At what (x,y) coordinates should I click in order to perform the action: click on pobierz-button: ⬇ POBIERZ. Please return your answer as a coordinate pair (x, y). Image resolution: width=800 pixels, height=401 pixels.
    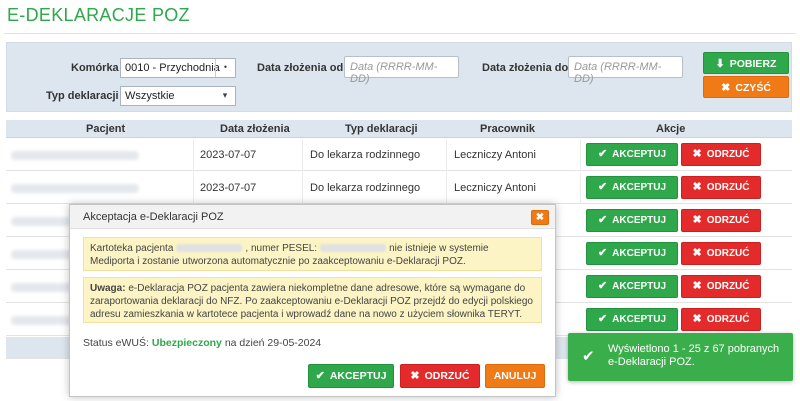
    Looking at the image, I should click on (746, 63).